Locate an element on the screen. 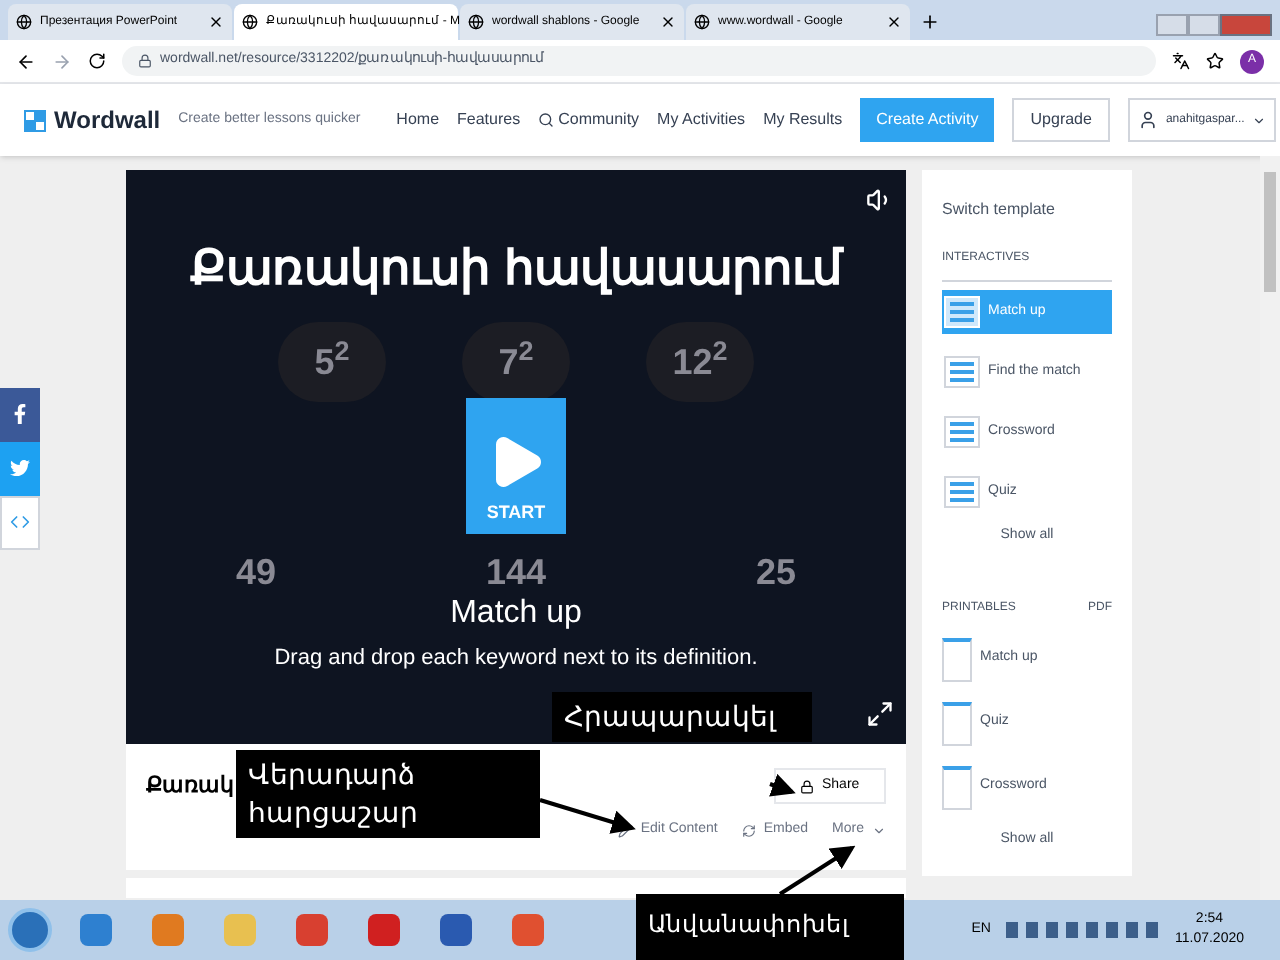  search-icon is located at coordinates (546, 120).